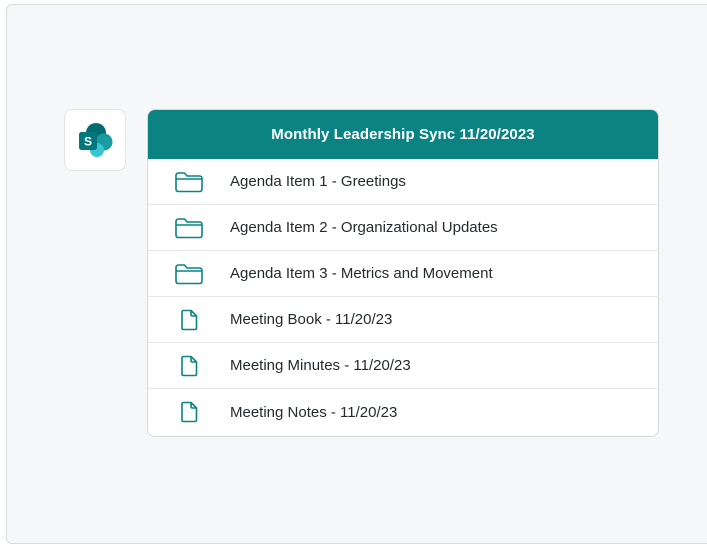 This screenshot has height=544, width=707. I want to click on item-label: Agenda Item 2 - Organizational Updates, so click(364, 227).